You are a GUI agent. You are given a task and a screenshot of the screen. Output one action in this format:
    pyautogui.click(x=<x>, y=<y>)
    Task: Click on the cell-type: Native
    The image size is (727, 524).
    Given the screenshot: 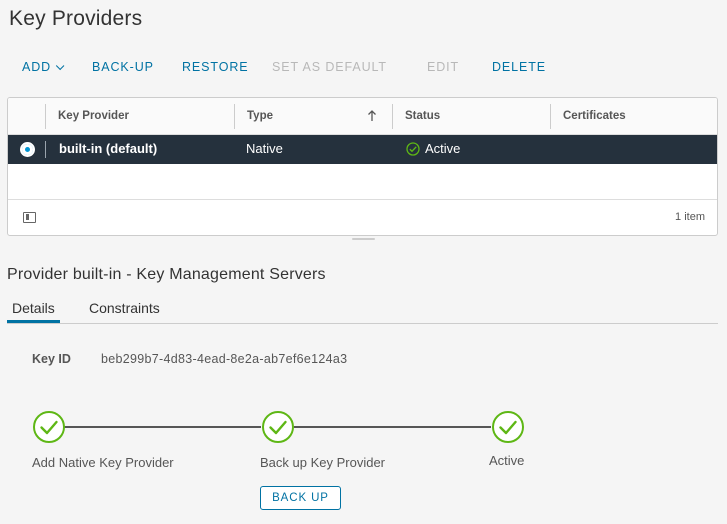 What is the action you would take?
    pyautogui.click(x=264, y=148)
    